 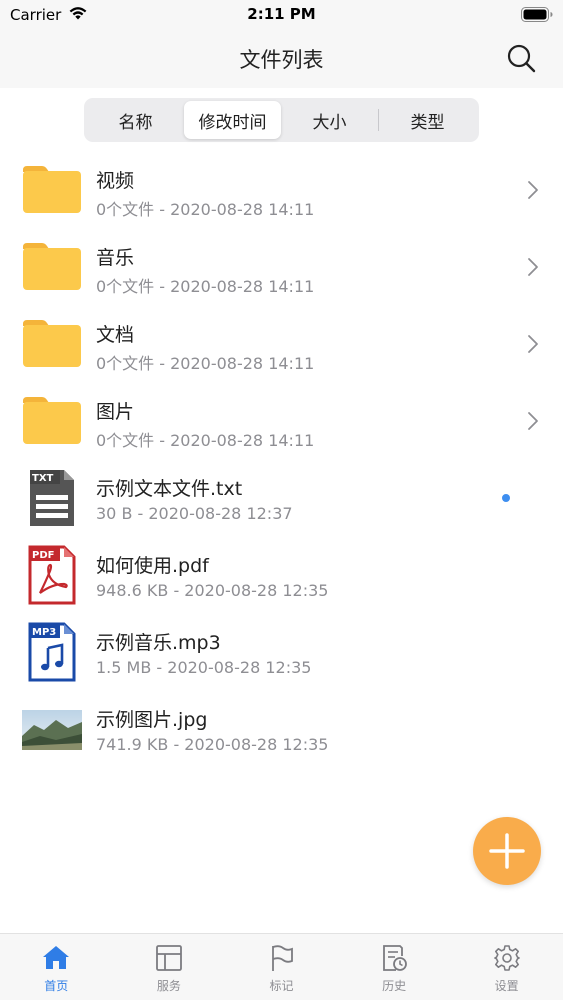 What do you see at coordinates (52, 652) in the screenshot?
I see `mp3-file-icon: MP3` at bounding box center [52, 652].